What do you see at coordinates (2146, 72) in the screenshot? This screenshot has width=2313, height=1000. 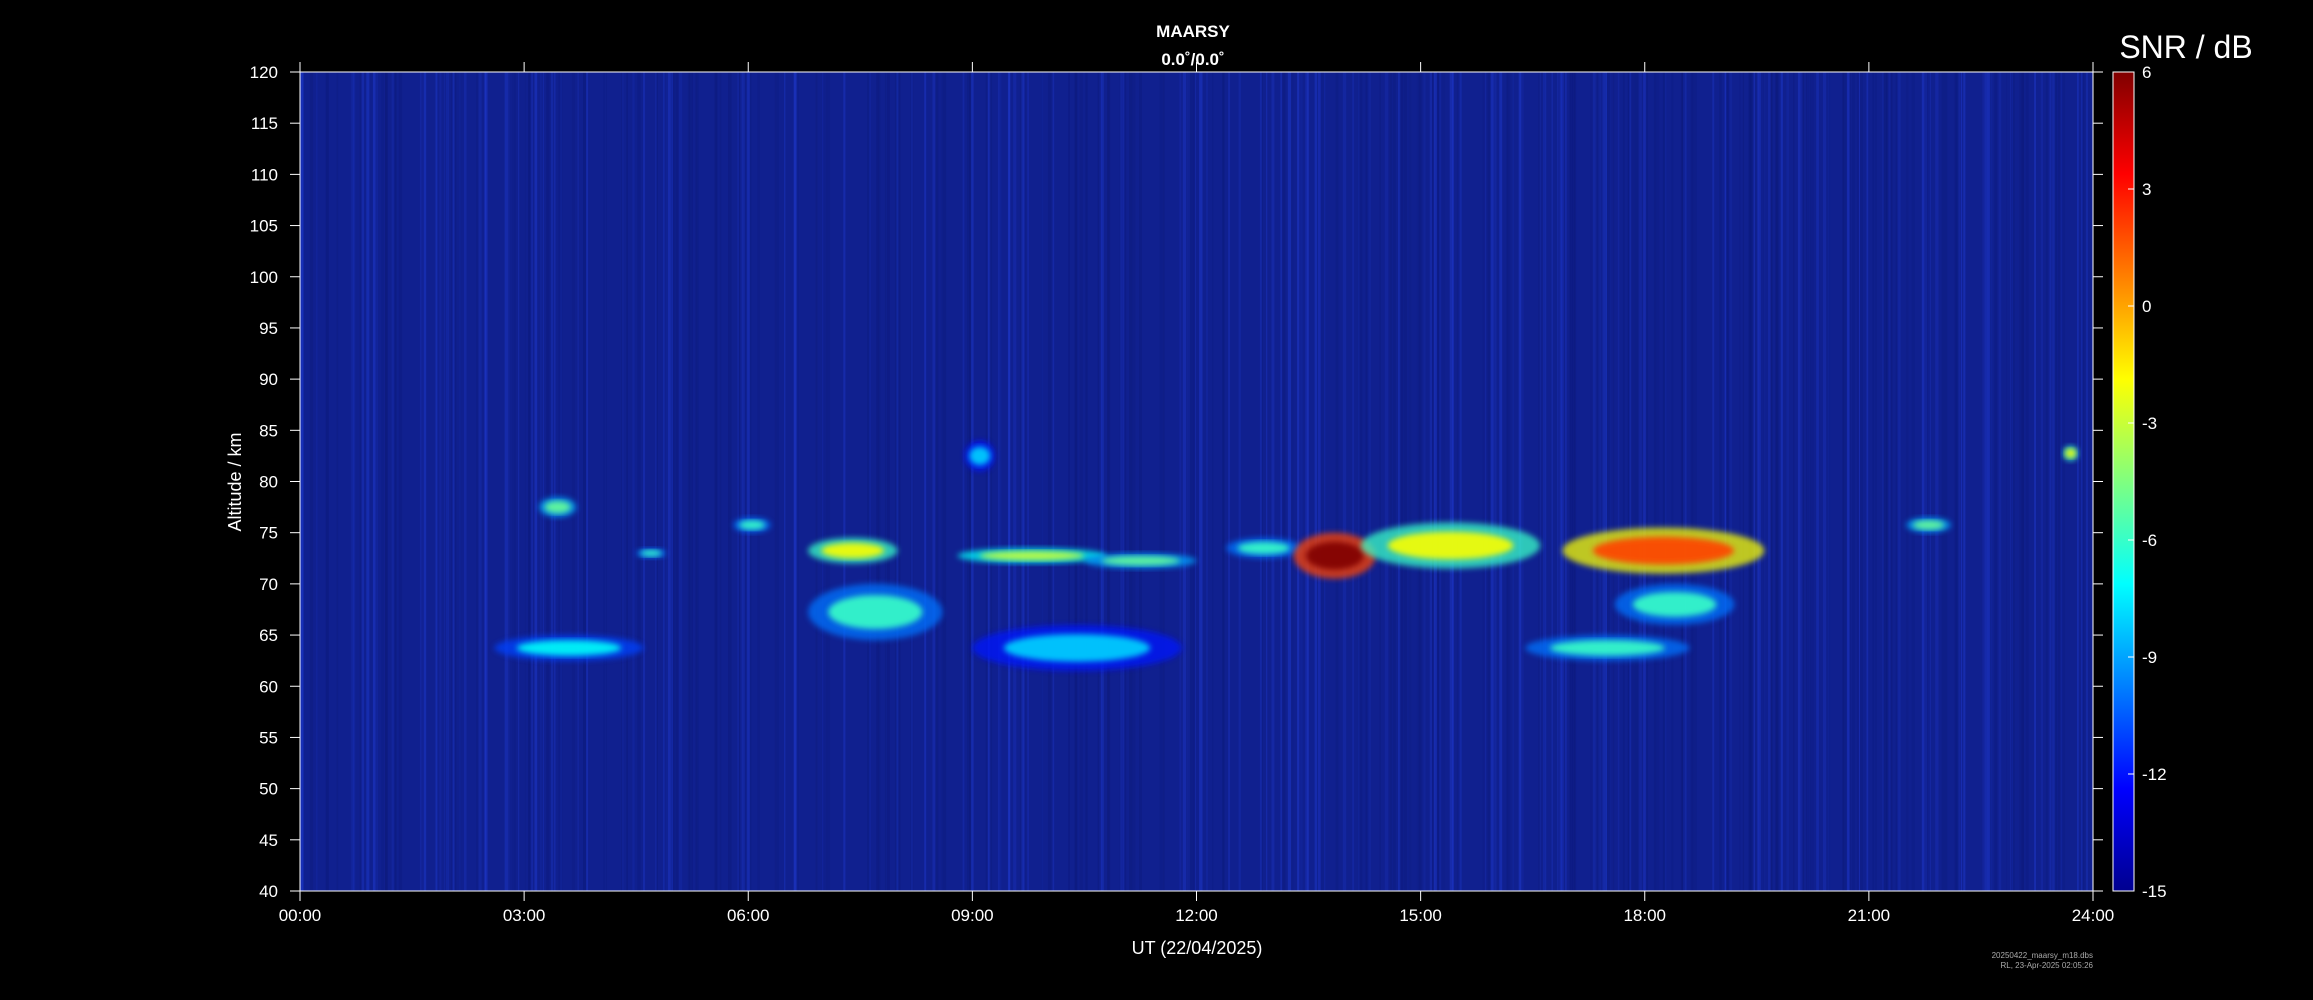 I see `colorbar-tick-label: 6` at bounding box center [2146, 72].